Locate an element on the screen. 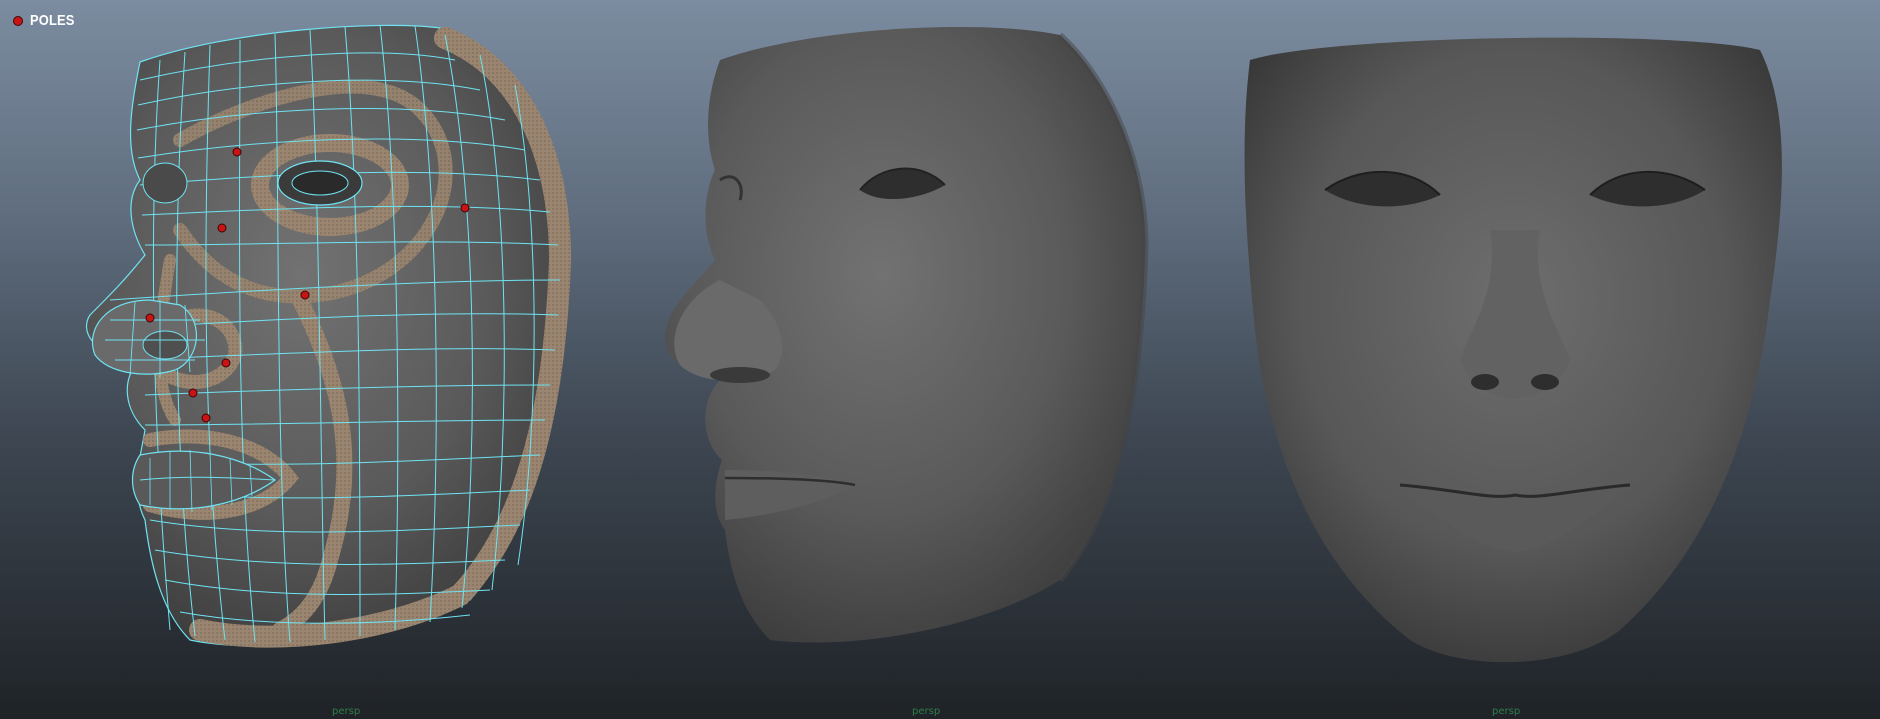 The width and height of the screenshot is (1880, 719). camera-label-right: persp is located at coordinates (1506, 711).